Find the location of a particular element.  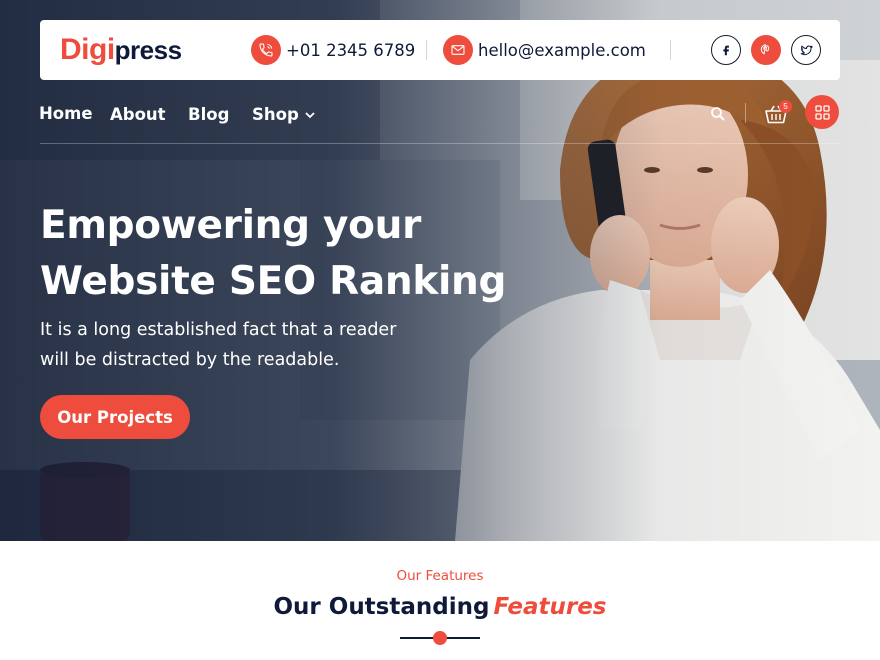

divider-dot is located at coordinates (440, 638).